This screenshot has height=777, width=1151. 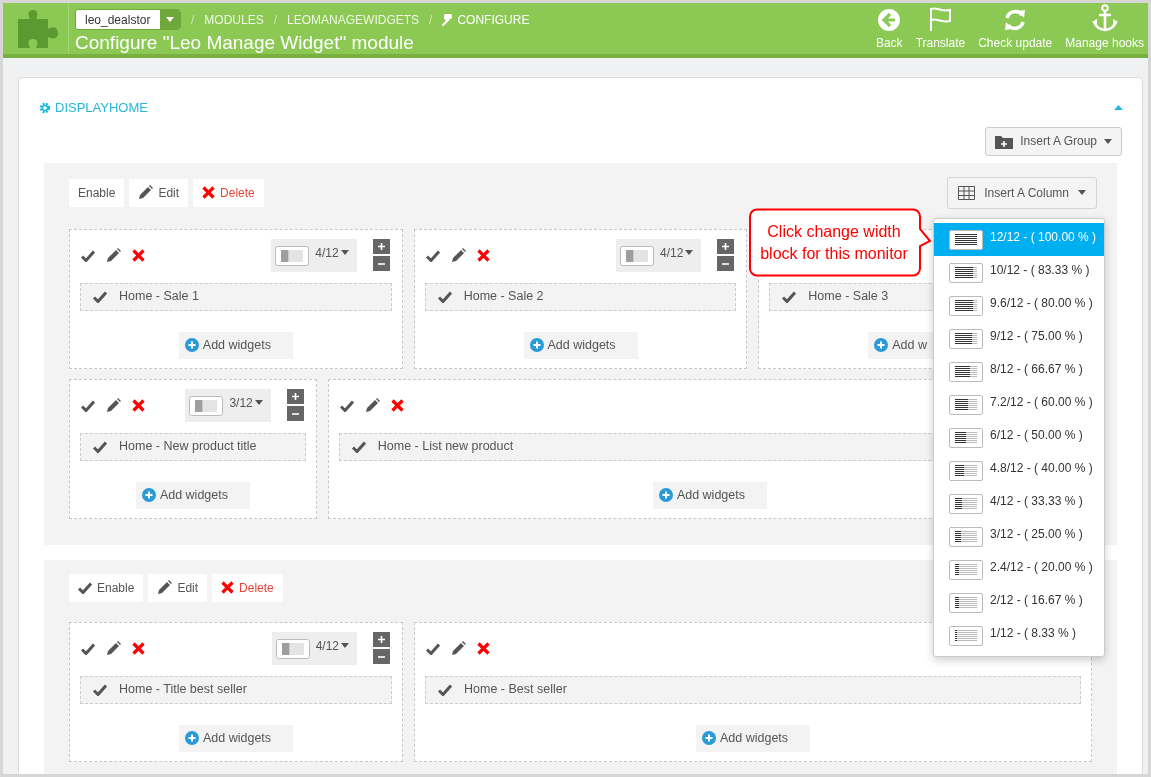 What do you see at coordinates (236, 689) in the screenshot?
I see `widget-item: Home - Title best seller` at bounding box center [236, 689].